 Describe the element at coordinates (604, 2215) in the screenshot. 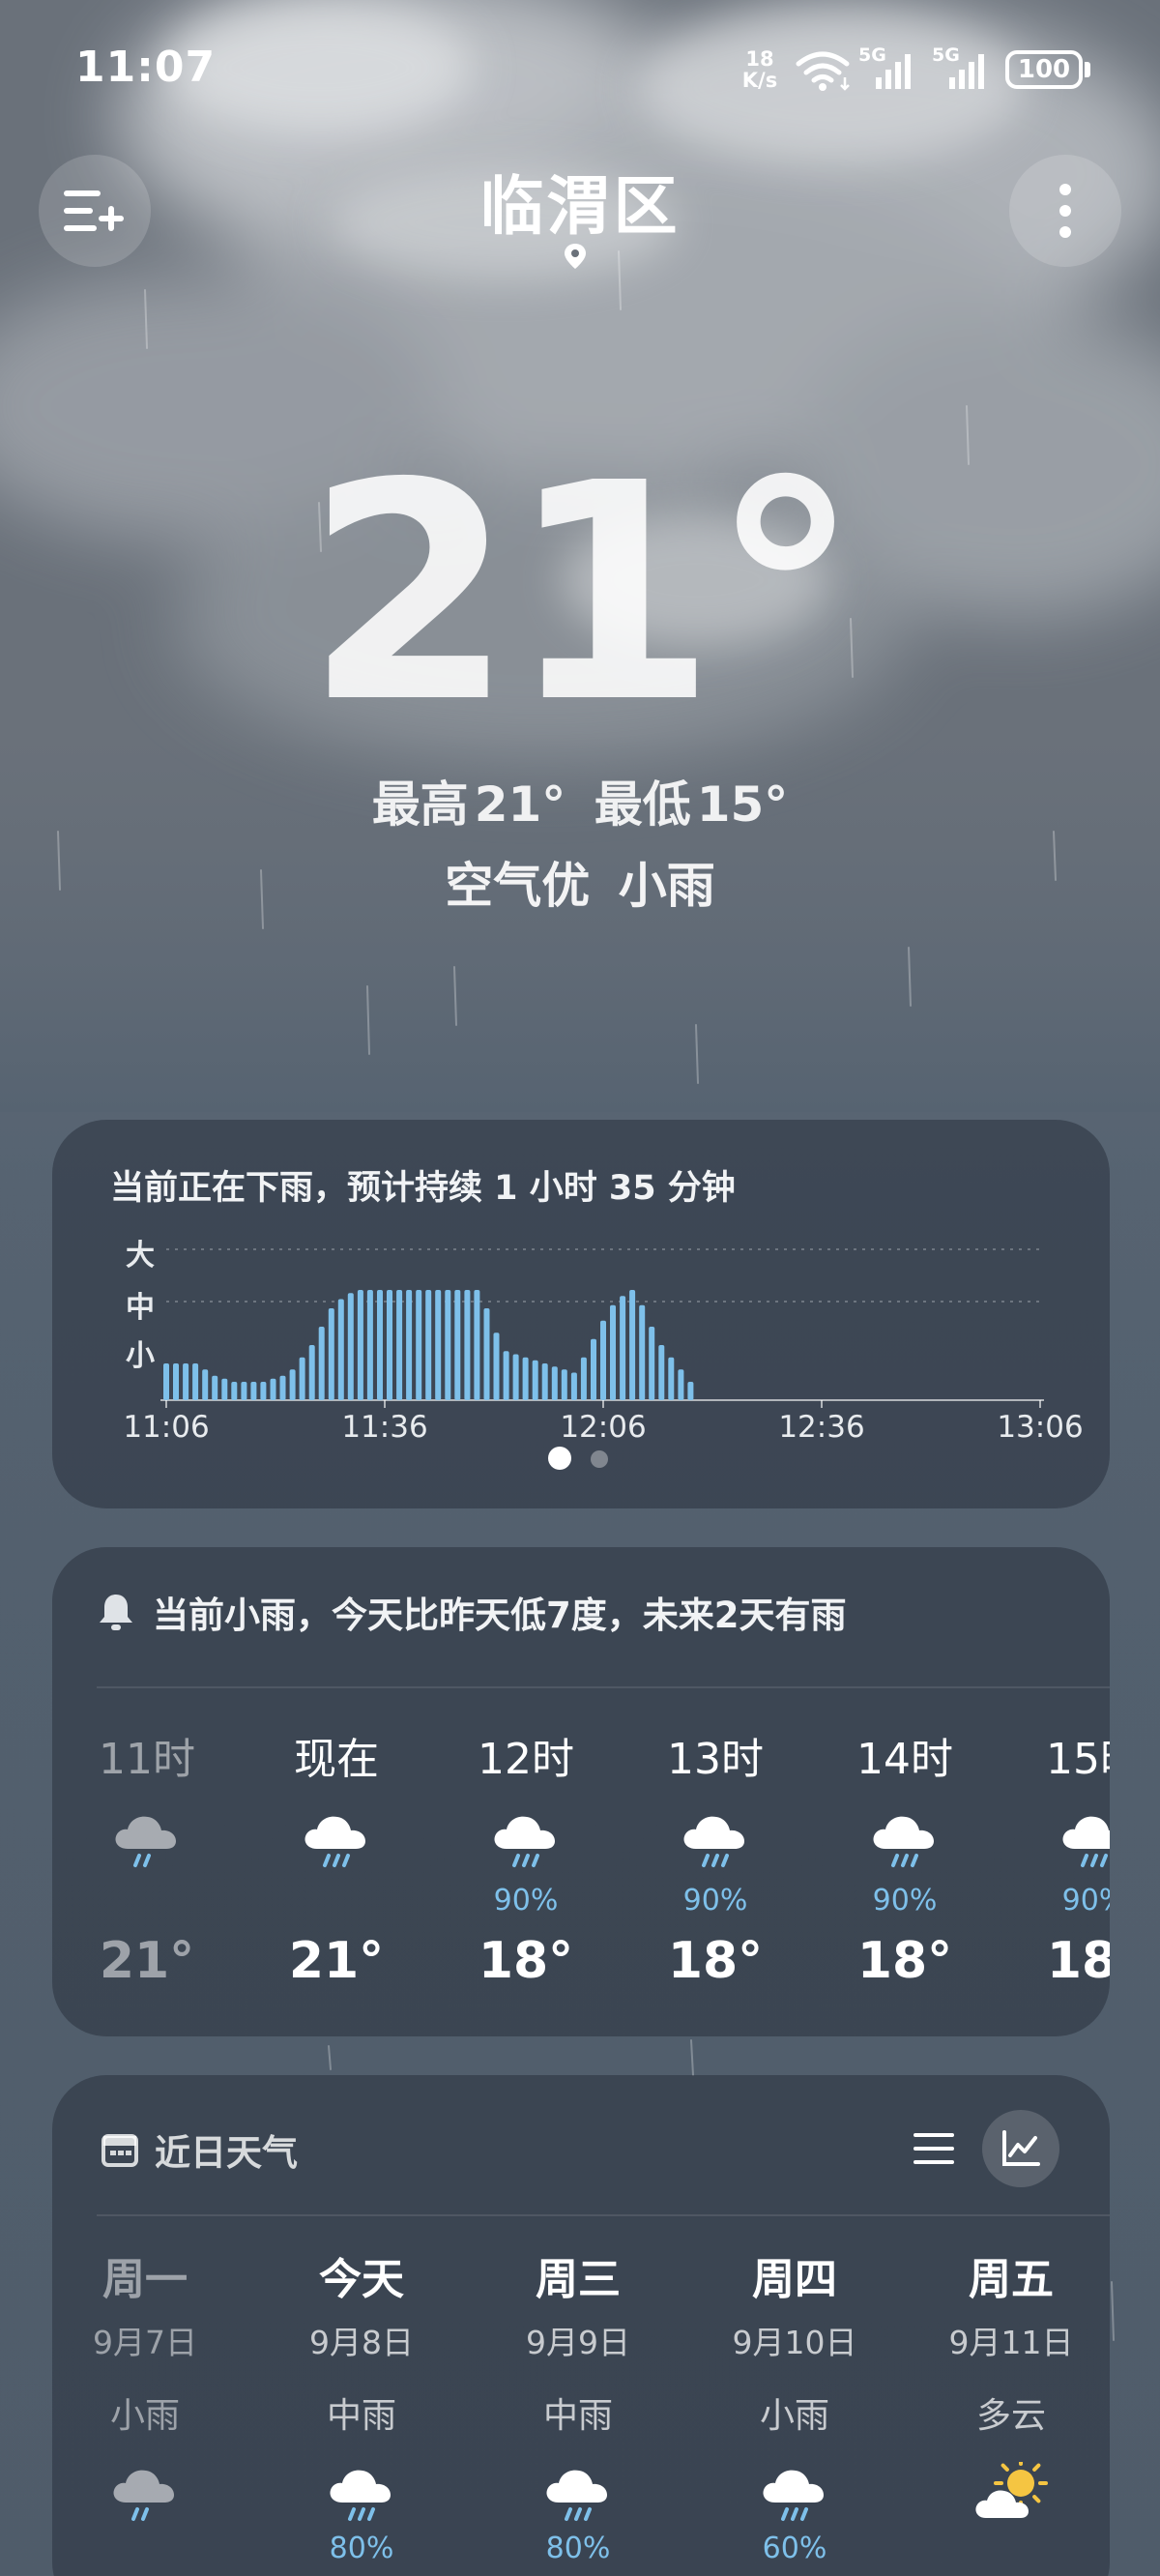

I see `divider` at that location.